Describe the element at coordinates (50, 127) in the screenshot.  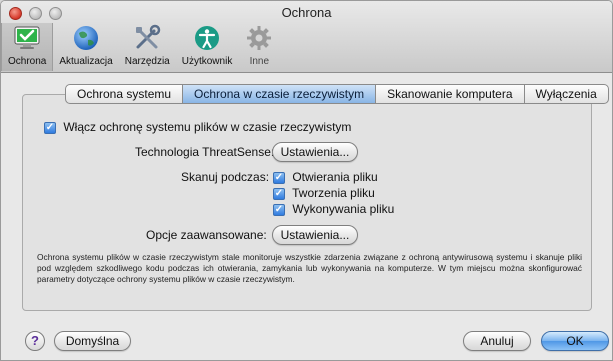
I see `enable-protection-checkbox: ✓` at that location.